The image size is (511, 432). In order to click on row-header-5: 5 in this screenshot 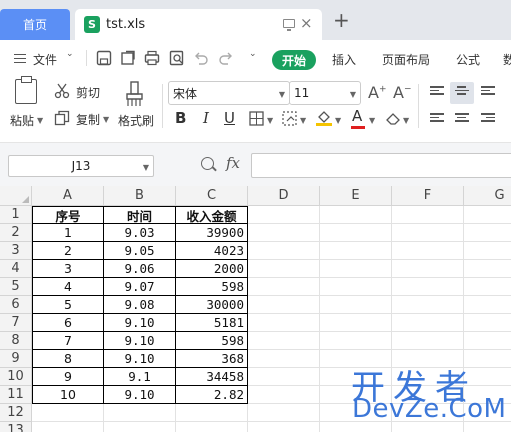, I will do `click(16, 287)`.